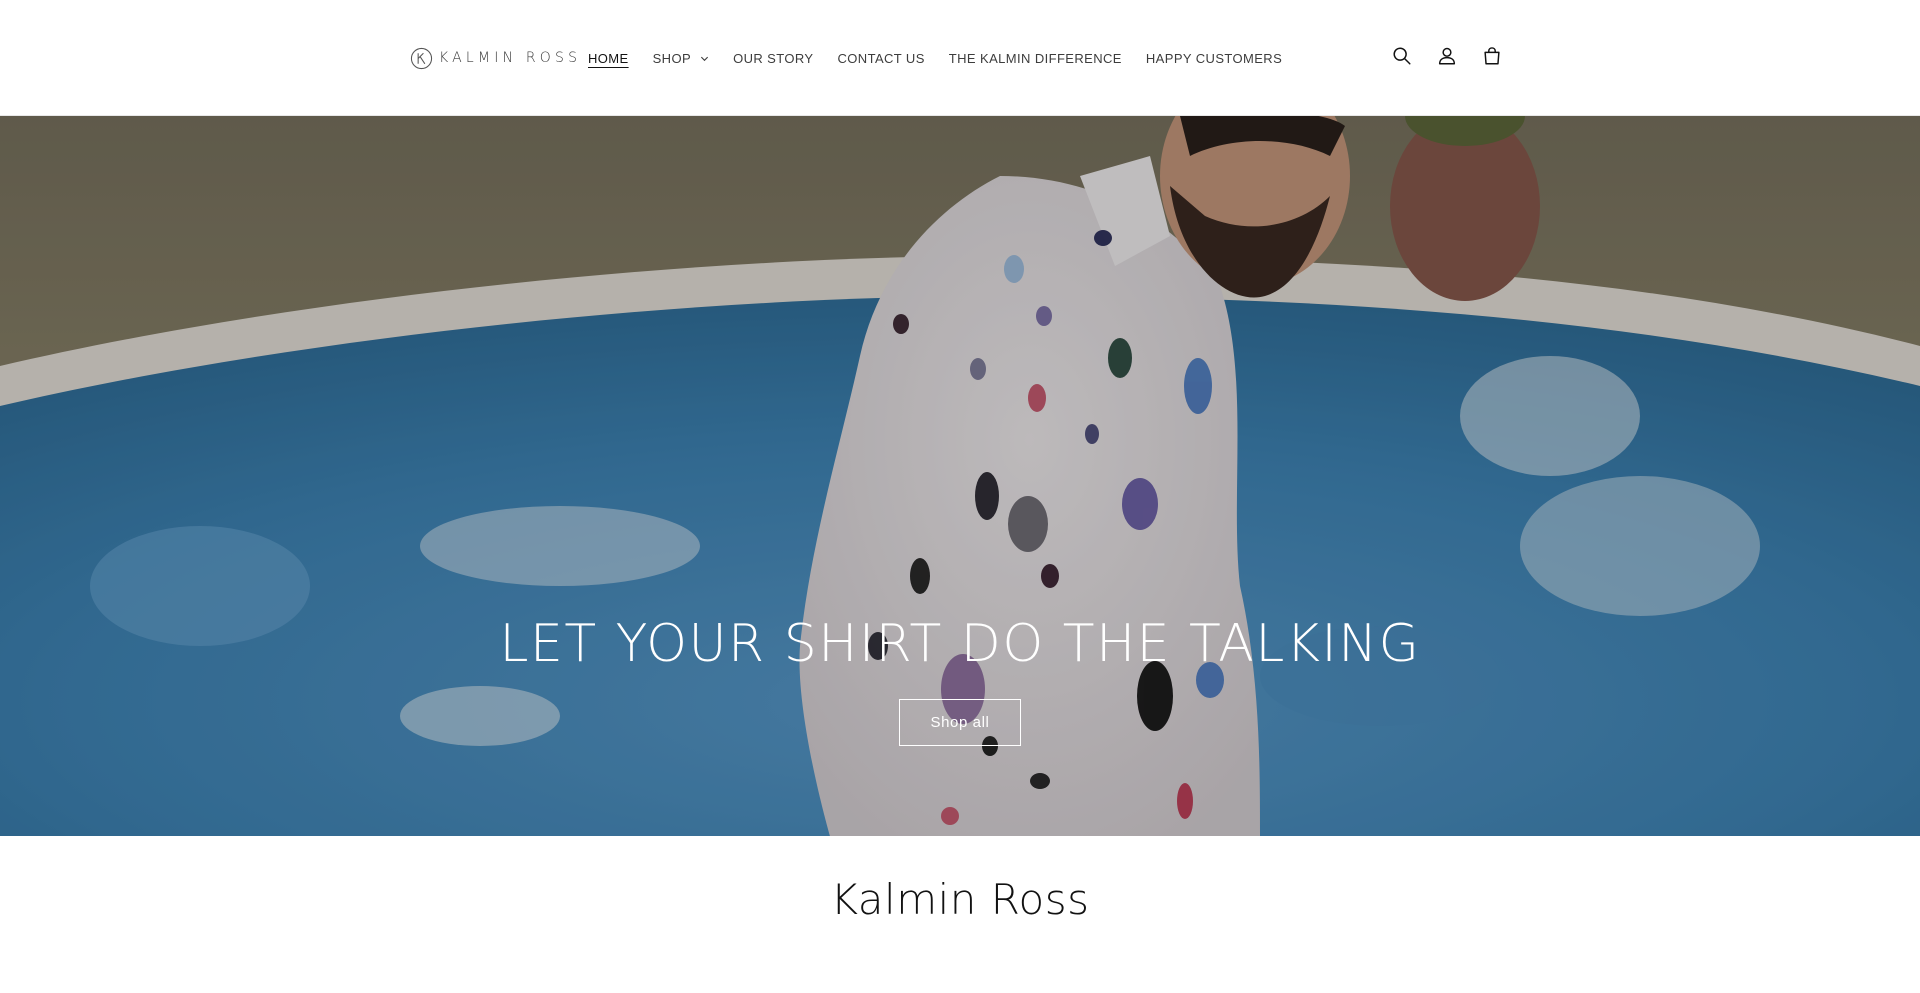 The image size is (1920, 993). I want to click on hero-title: LET YOUR SHIRT DO THE TALKING, so click(960, 644).